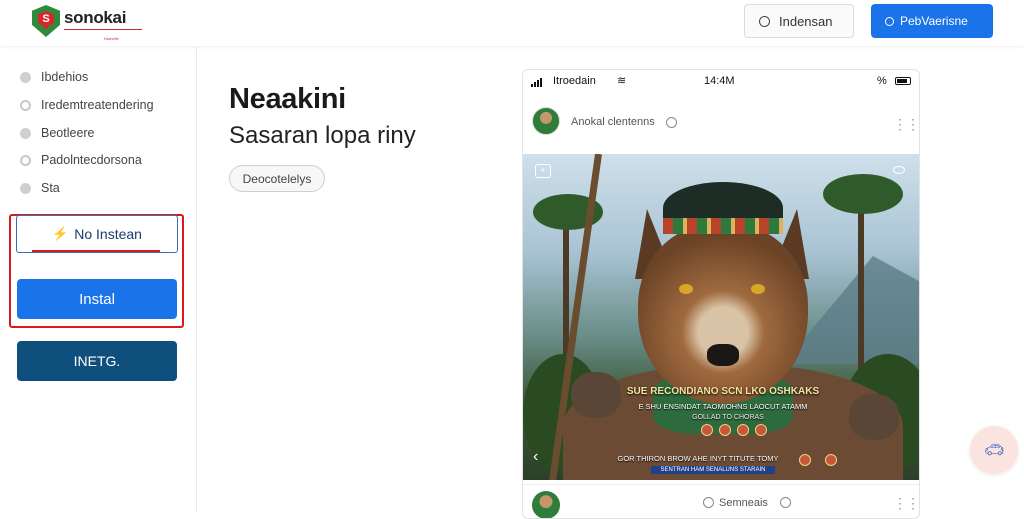 The height and width of the screenshot is (519, 1024). Describe the element at coordinates (60, 233) in the screenshot. I see `bolt-icon: ⚡` at that location.